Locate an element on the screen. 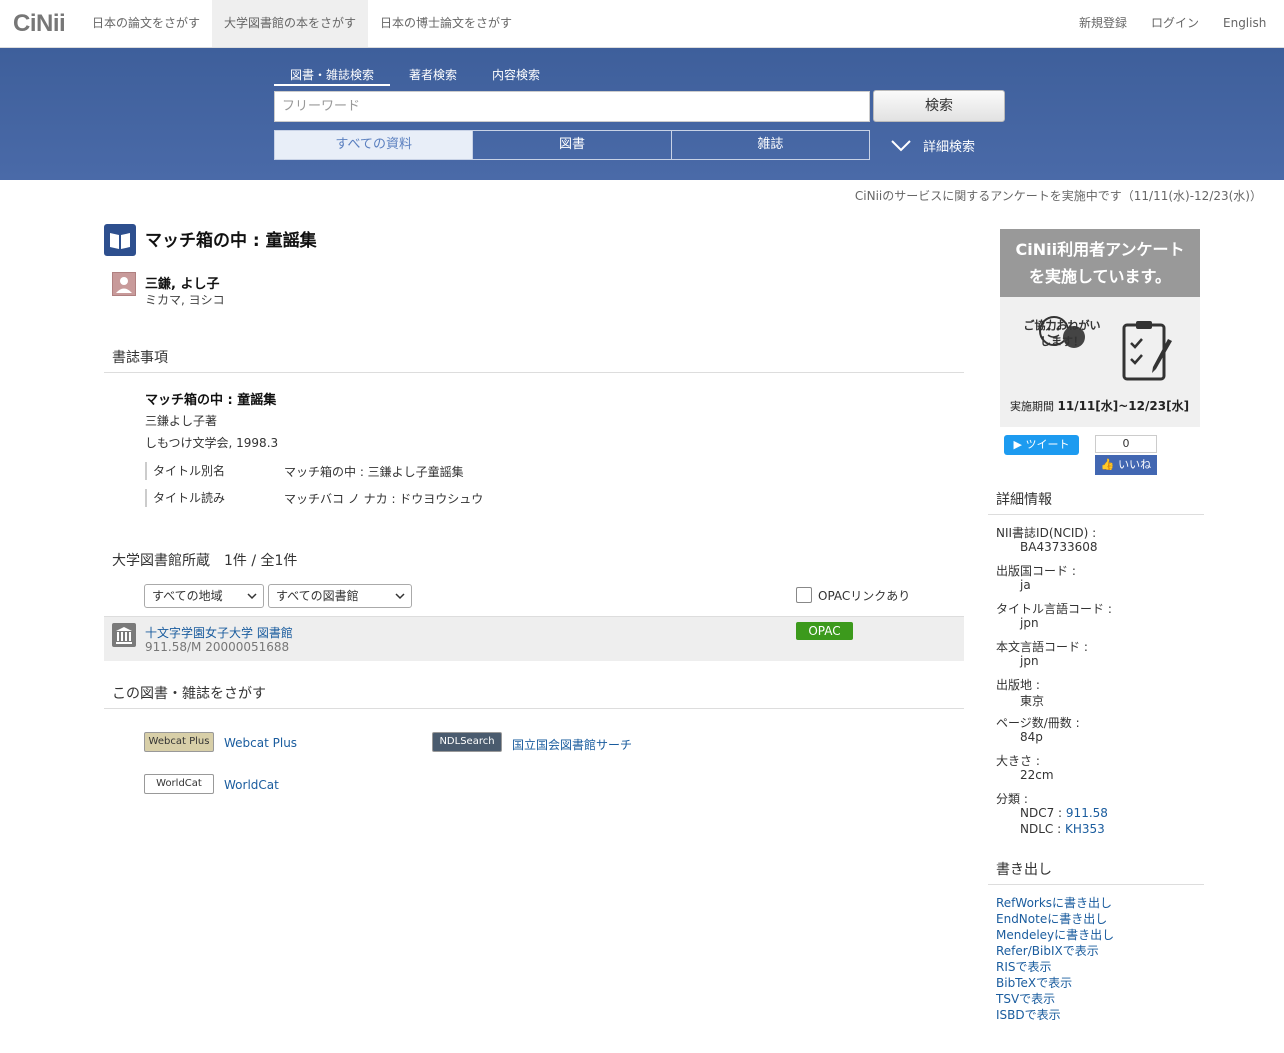 The width and height of the screenshot is (1284, 1053). type-books: 図書 is located at coordinates (571, 145).